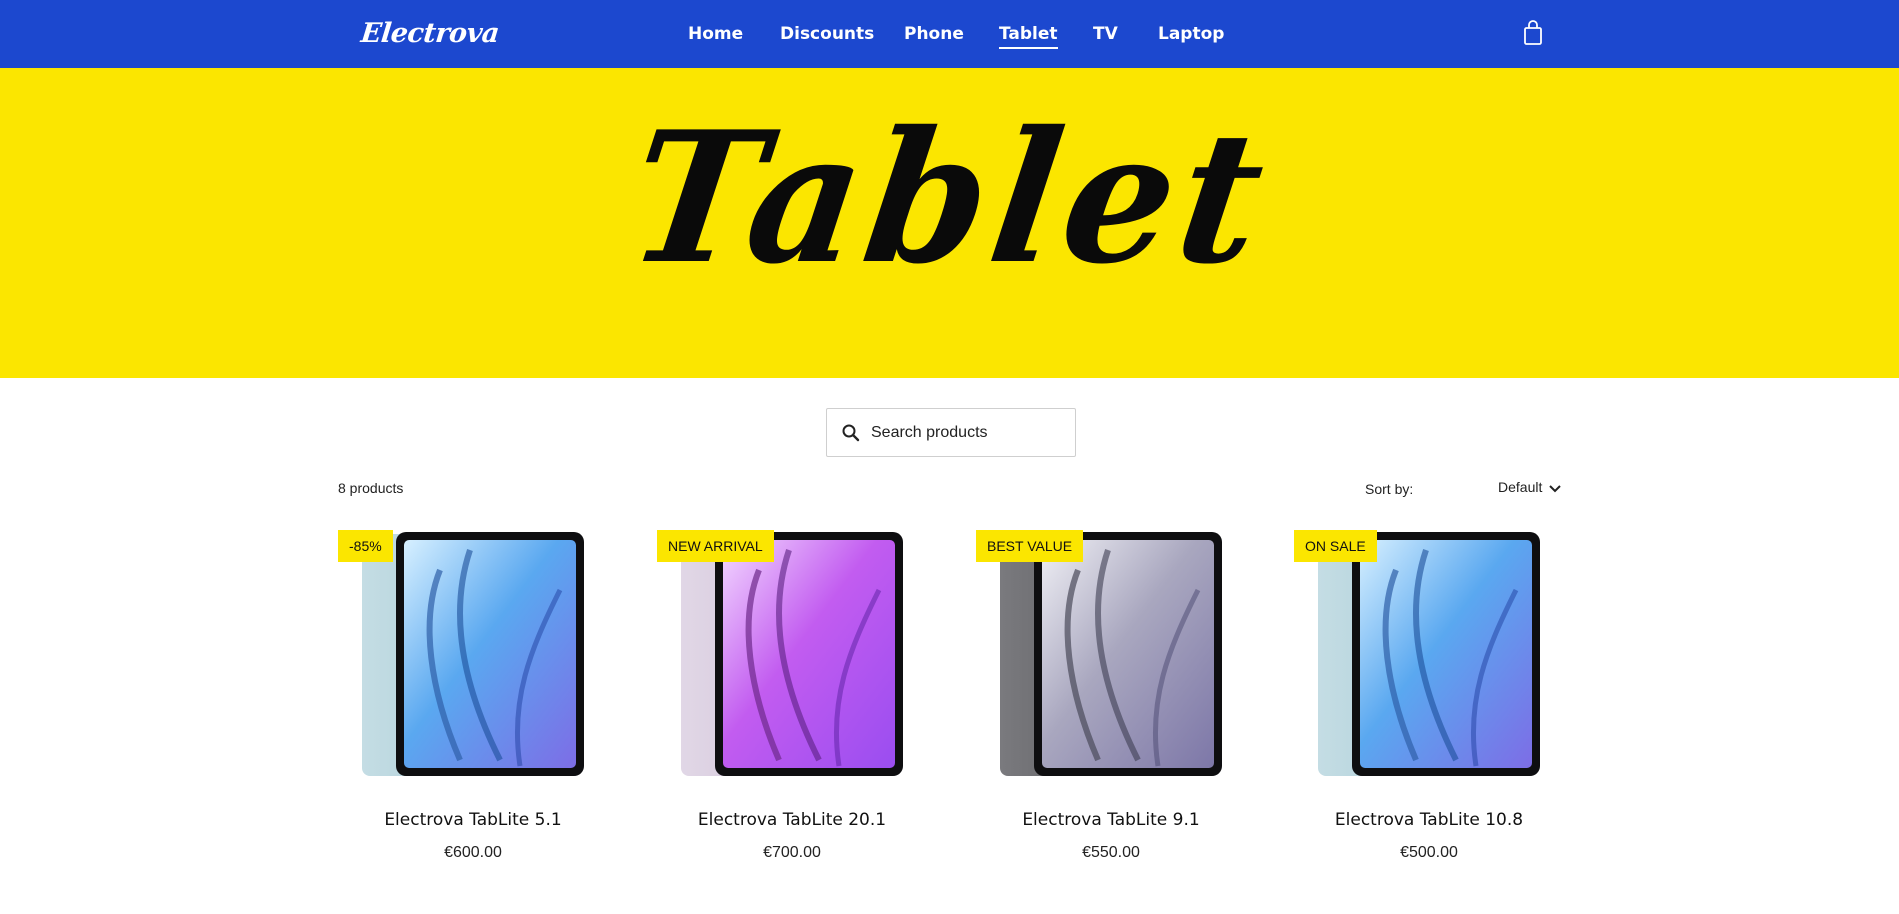  Describe the element at coordinates (1429, 820) in the screenshot. I see `product-name: Electrova TabLite 10.8` at that location.